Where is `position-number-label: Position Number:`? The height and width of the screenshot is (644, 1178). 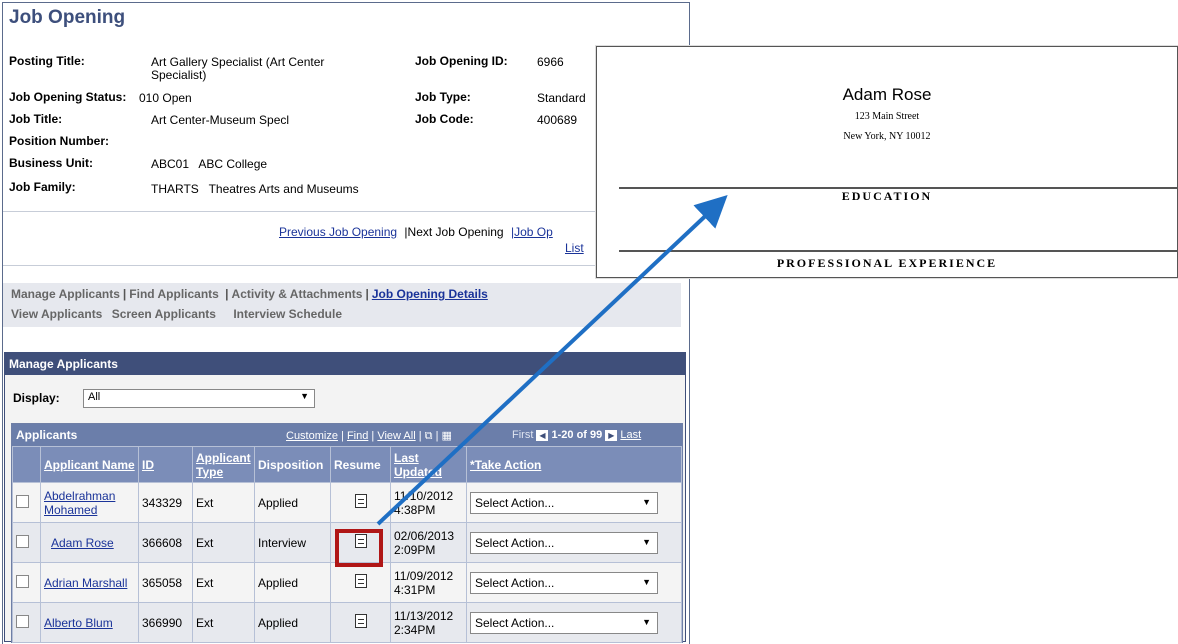 position-number-label: Position Number: is located at coordinates (59, 141).